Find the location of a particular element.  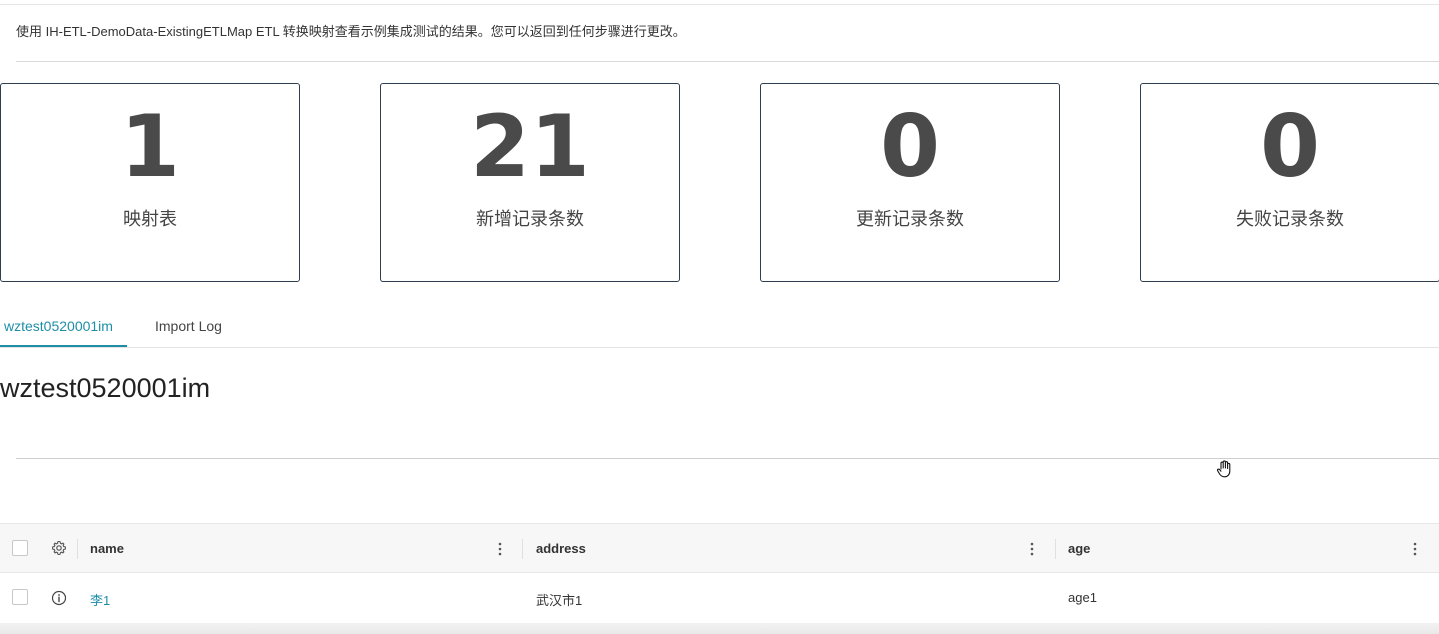

cell-name-link: 李1 is located at coordinates (100, 599).